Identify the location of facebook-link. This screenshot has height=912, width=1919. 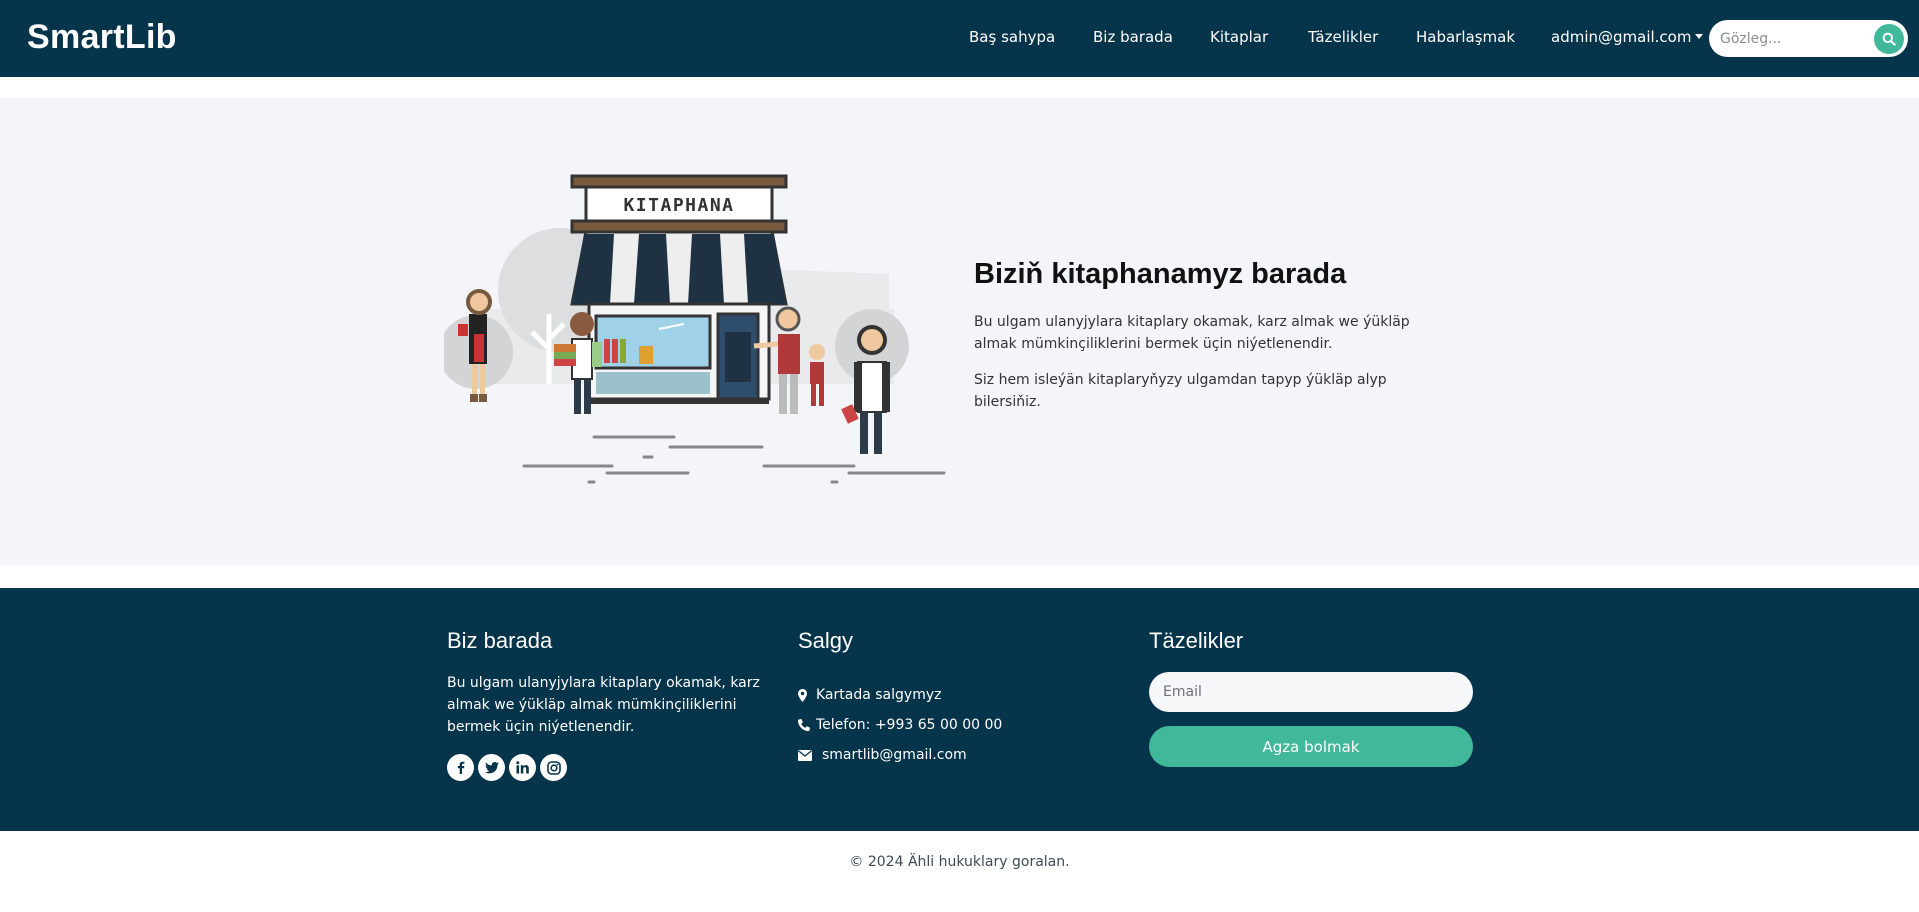
(460, 767).